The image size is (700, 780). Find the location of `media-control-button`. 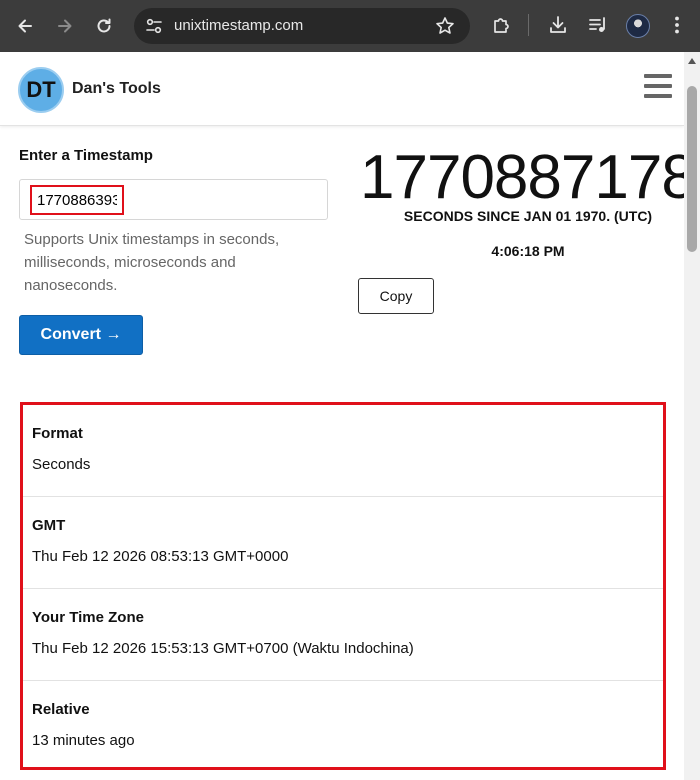

media-control-button is located at coordinates (598, 25).